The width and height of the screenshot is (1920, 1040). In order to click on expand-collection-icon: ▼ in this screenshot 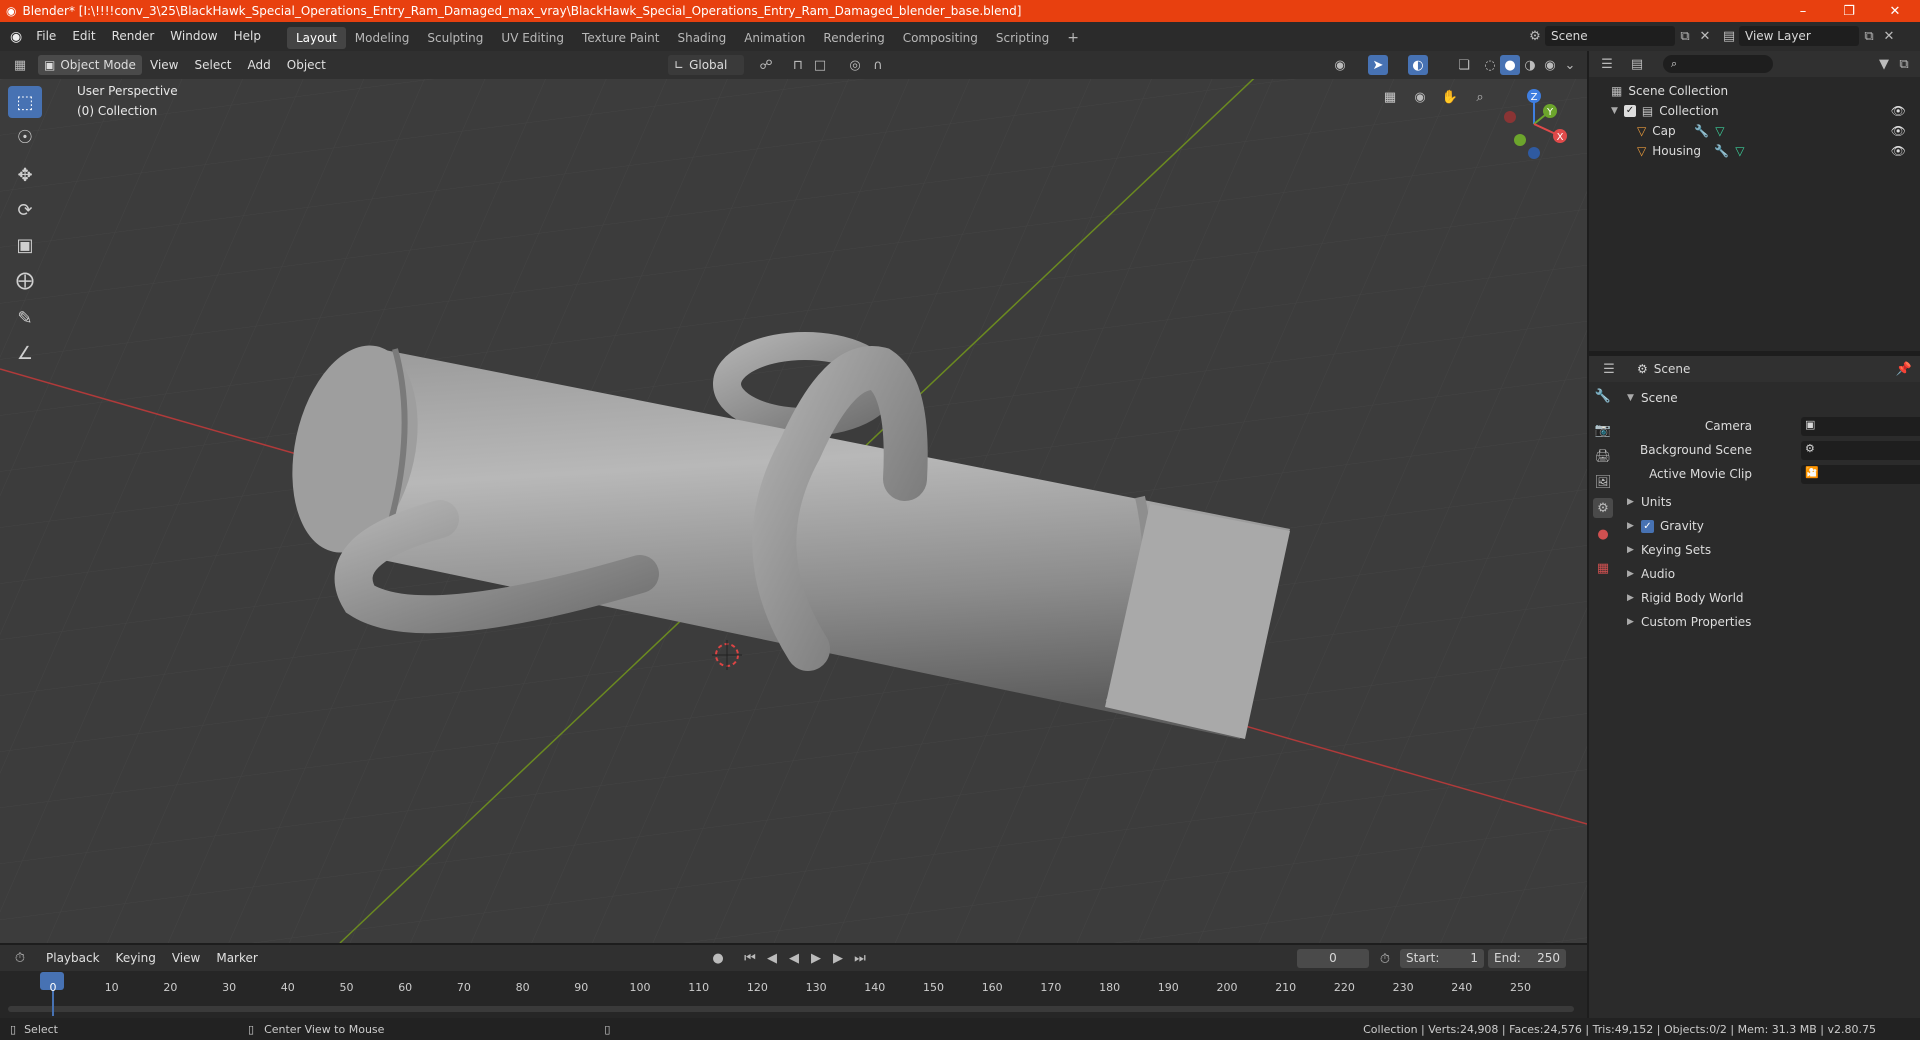, I will do `click(1614, 111)`.